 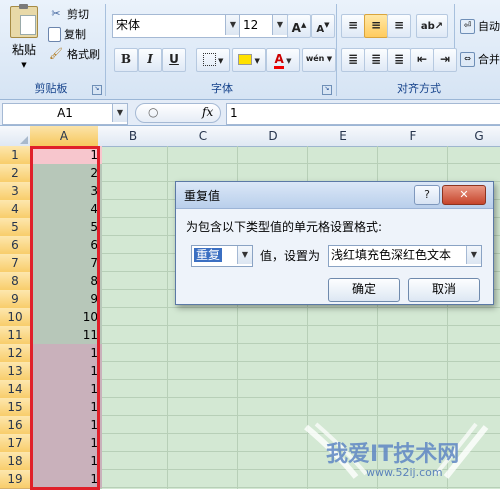 I want to click on italic-button: I, so click(x=150, y=60).